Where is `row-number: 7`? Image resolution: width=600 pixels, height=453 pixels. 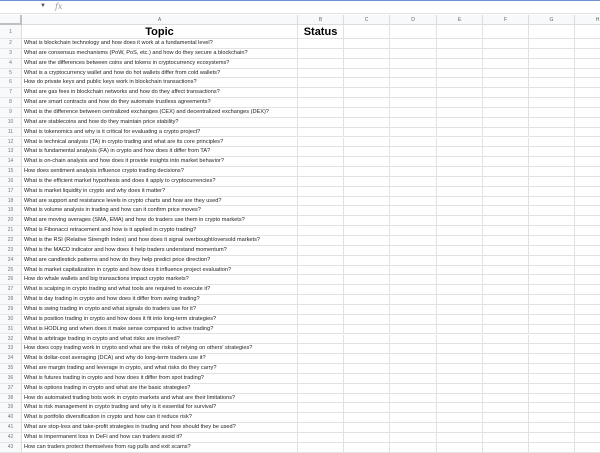 row-number: 7 is located at coordinates (11, 93).